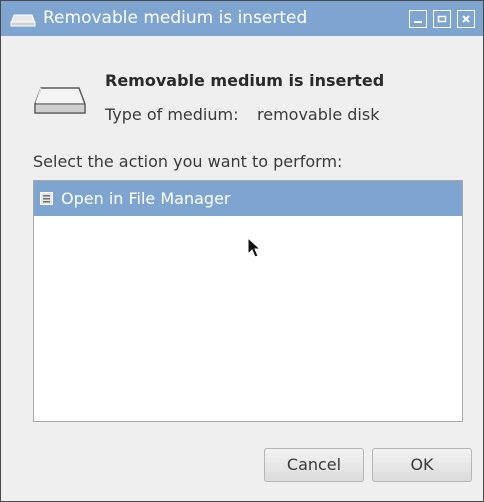 This screenshot has height=502, width=484. Describe the element at coordinates (245, 80) in the screenshot. I see `dialog-heading: Removable medium is inserted` at that location.